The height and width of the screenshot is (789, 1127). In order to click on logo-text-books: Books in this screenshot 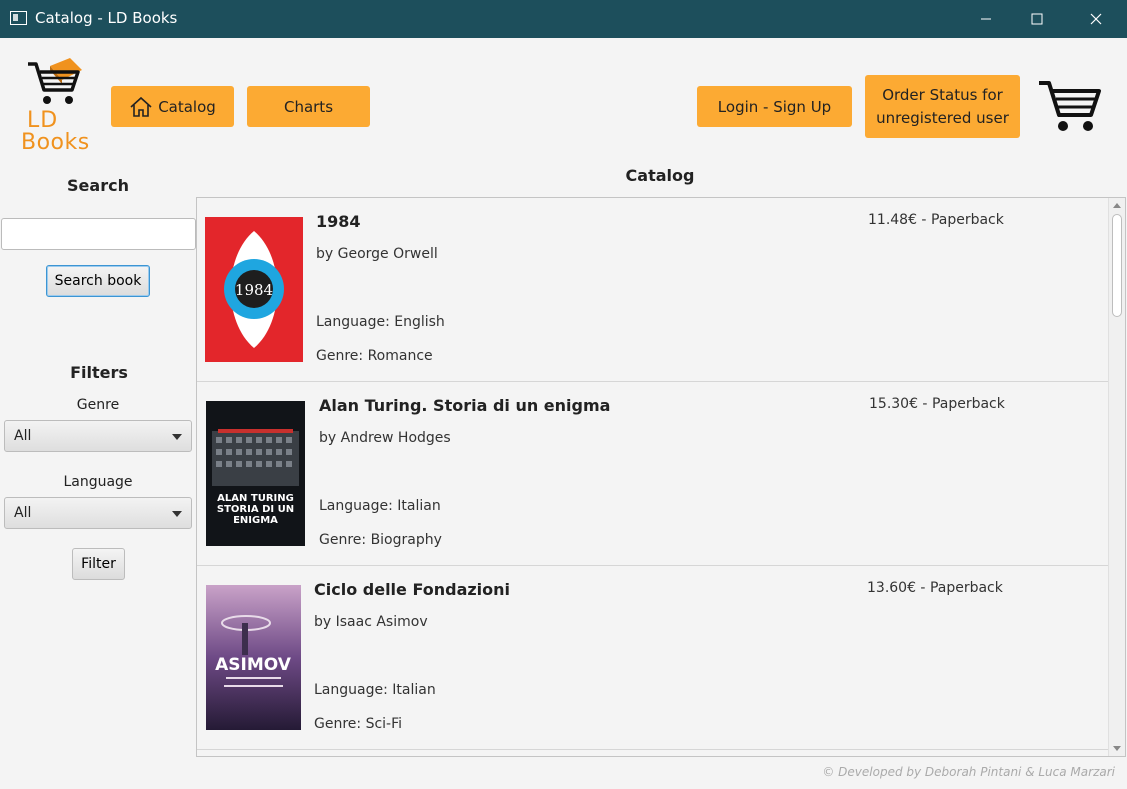, I will do `click(55, 142)`.